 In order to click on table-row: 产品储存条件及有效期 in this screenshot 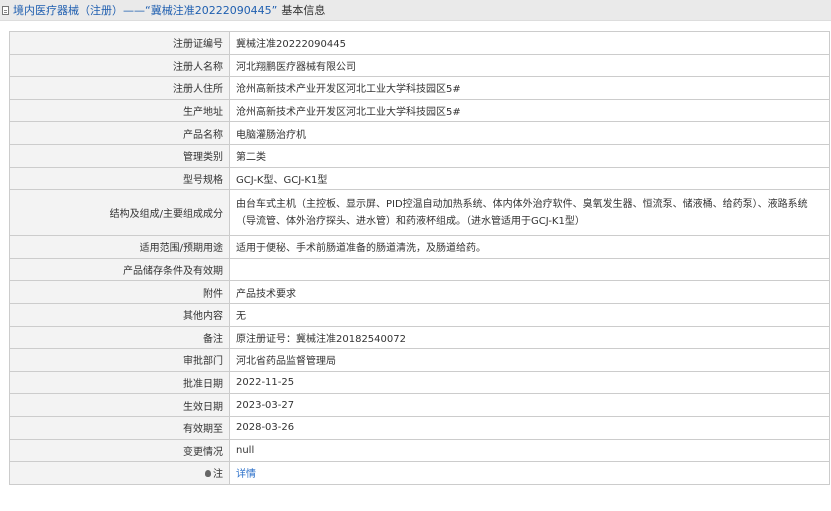, I will do `click(419, 269)`.